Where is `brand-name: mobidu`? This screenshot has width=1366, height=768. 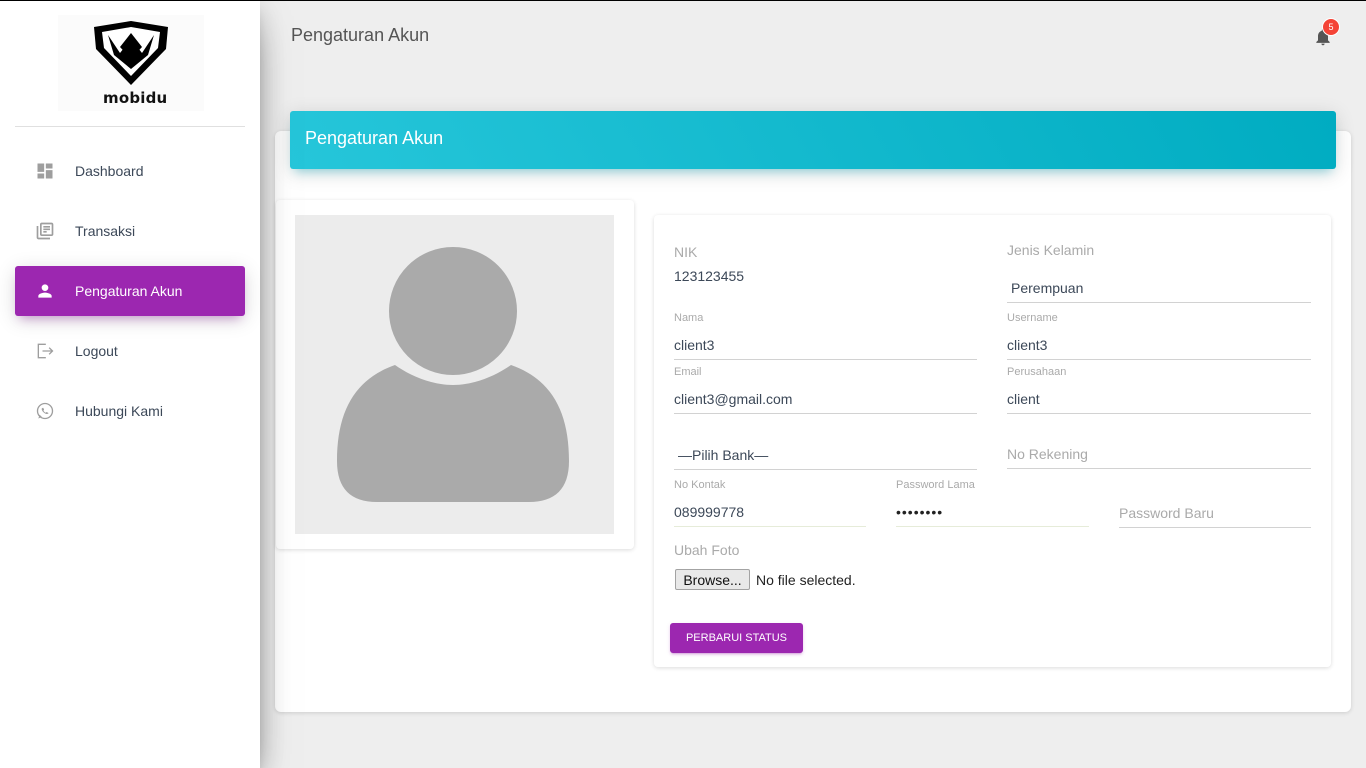
brand-name: mobidu is located at coordinates (135, 98).